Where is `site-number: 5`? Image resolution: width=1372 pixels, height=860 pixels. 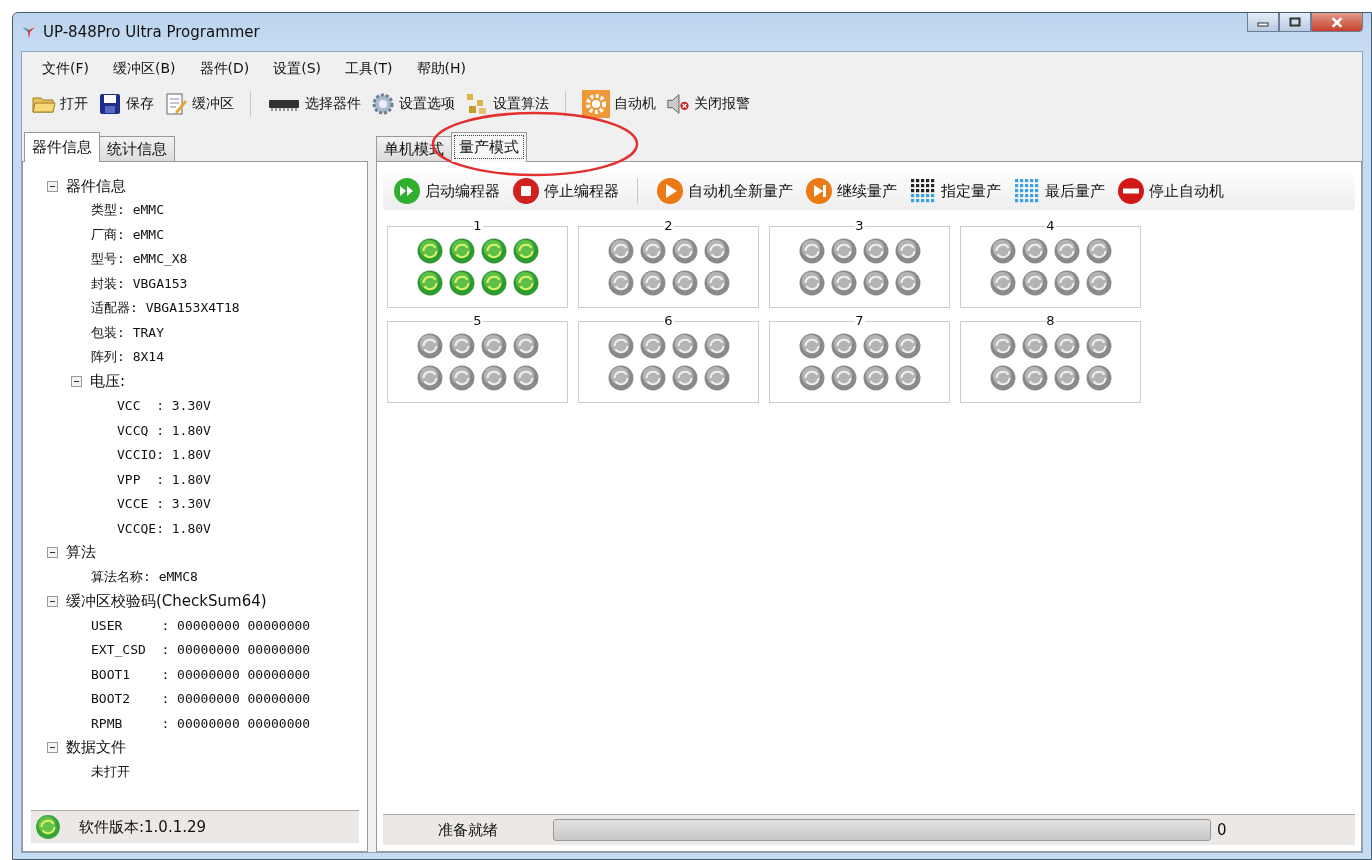 site-number: 5 is located at coordinates (477, 320).